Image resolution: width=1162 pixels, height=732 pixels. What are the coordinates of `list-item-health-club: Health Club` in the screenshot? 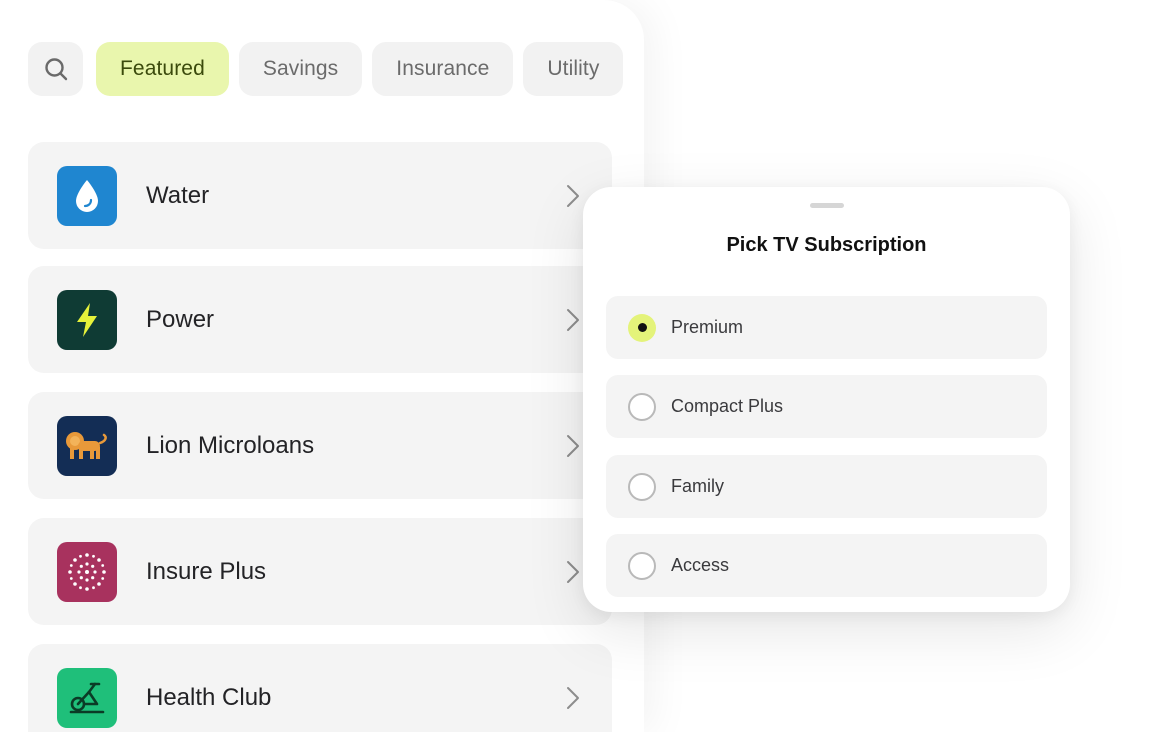 It's located at (320, 688).